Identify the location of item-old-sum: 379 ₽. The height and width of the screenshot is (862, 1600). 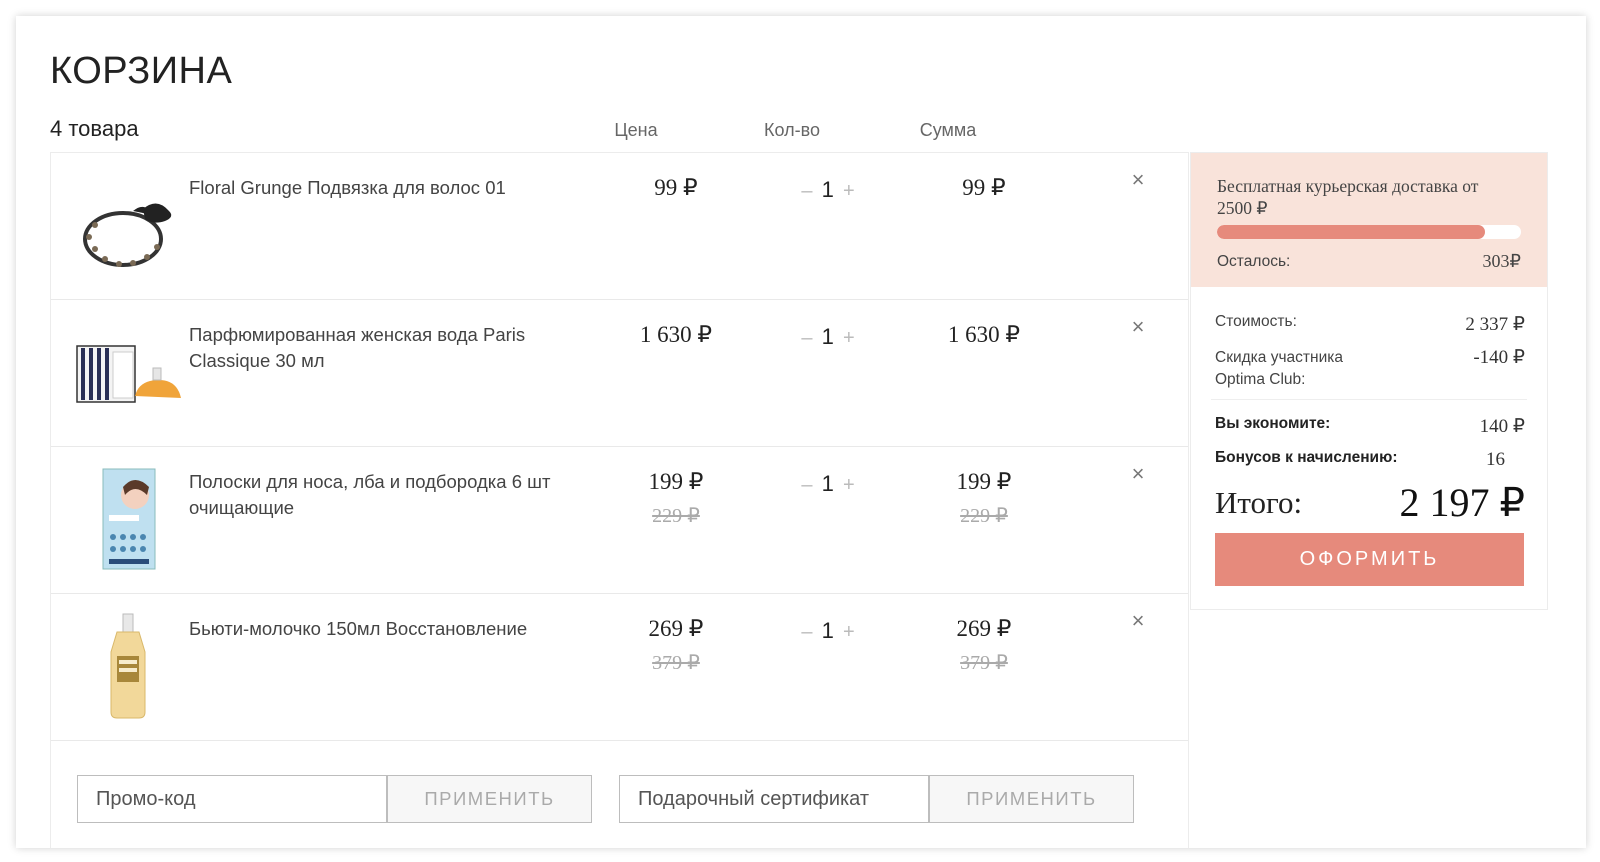
(984, 663).